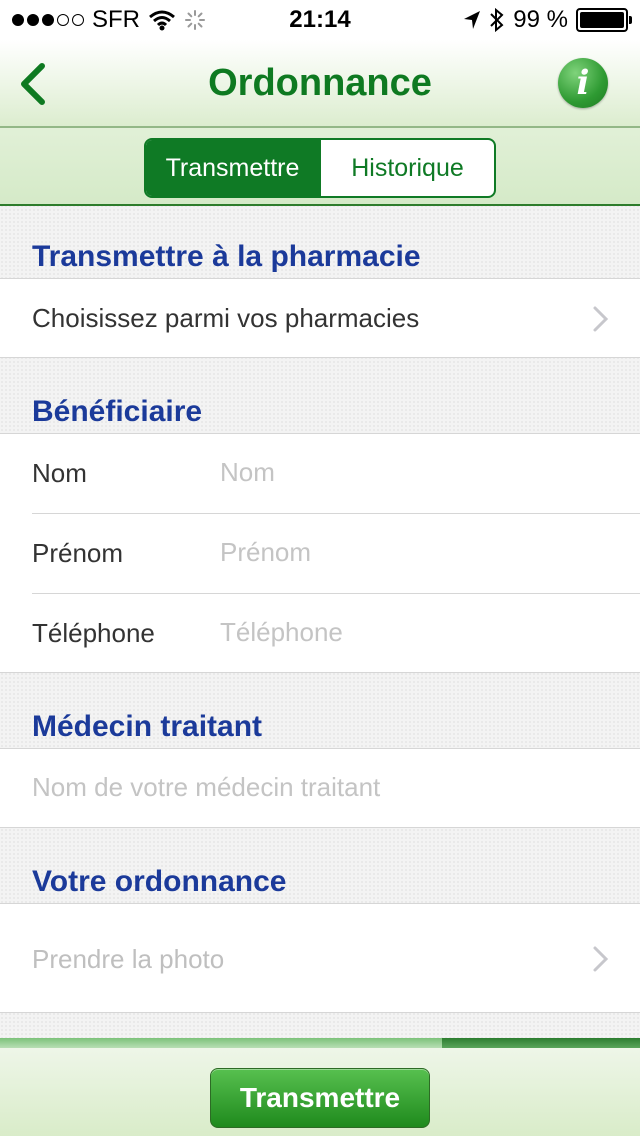 This screenshot has height=1136, width=640. Describe the element at coordinates (162, 20) in the screenshot. I see `wifi-icon` at that location.